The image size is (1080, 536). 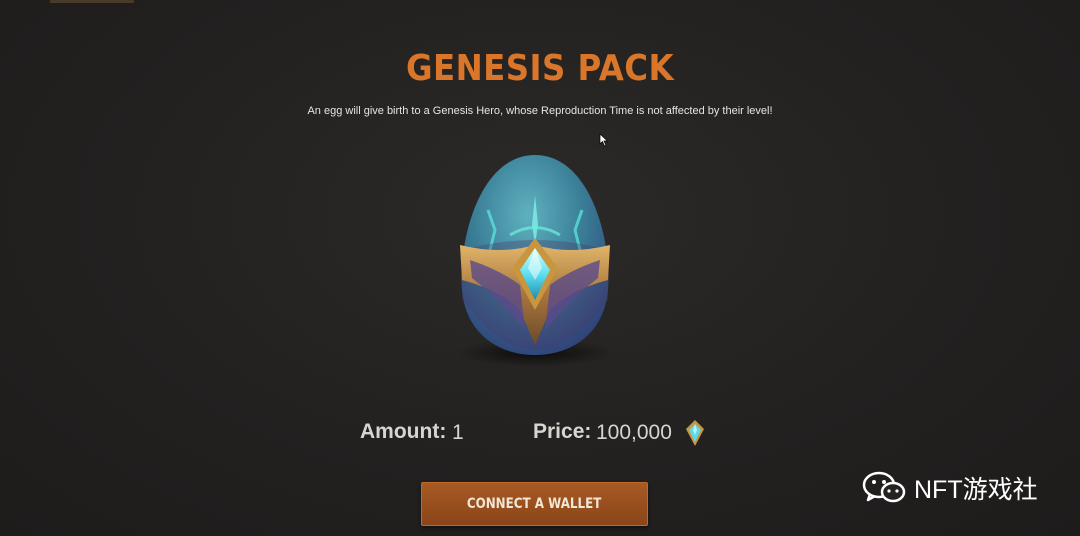 I want to click on watermark-text: NFT游戏社, so click(x=976, y=490).